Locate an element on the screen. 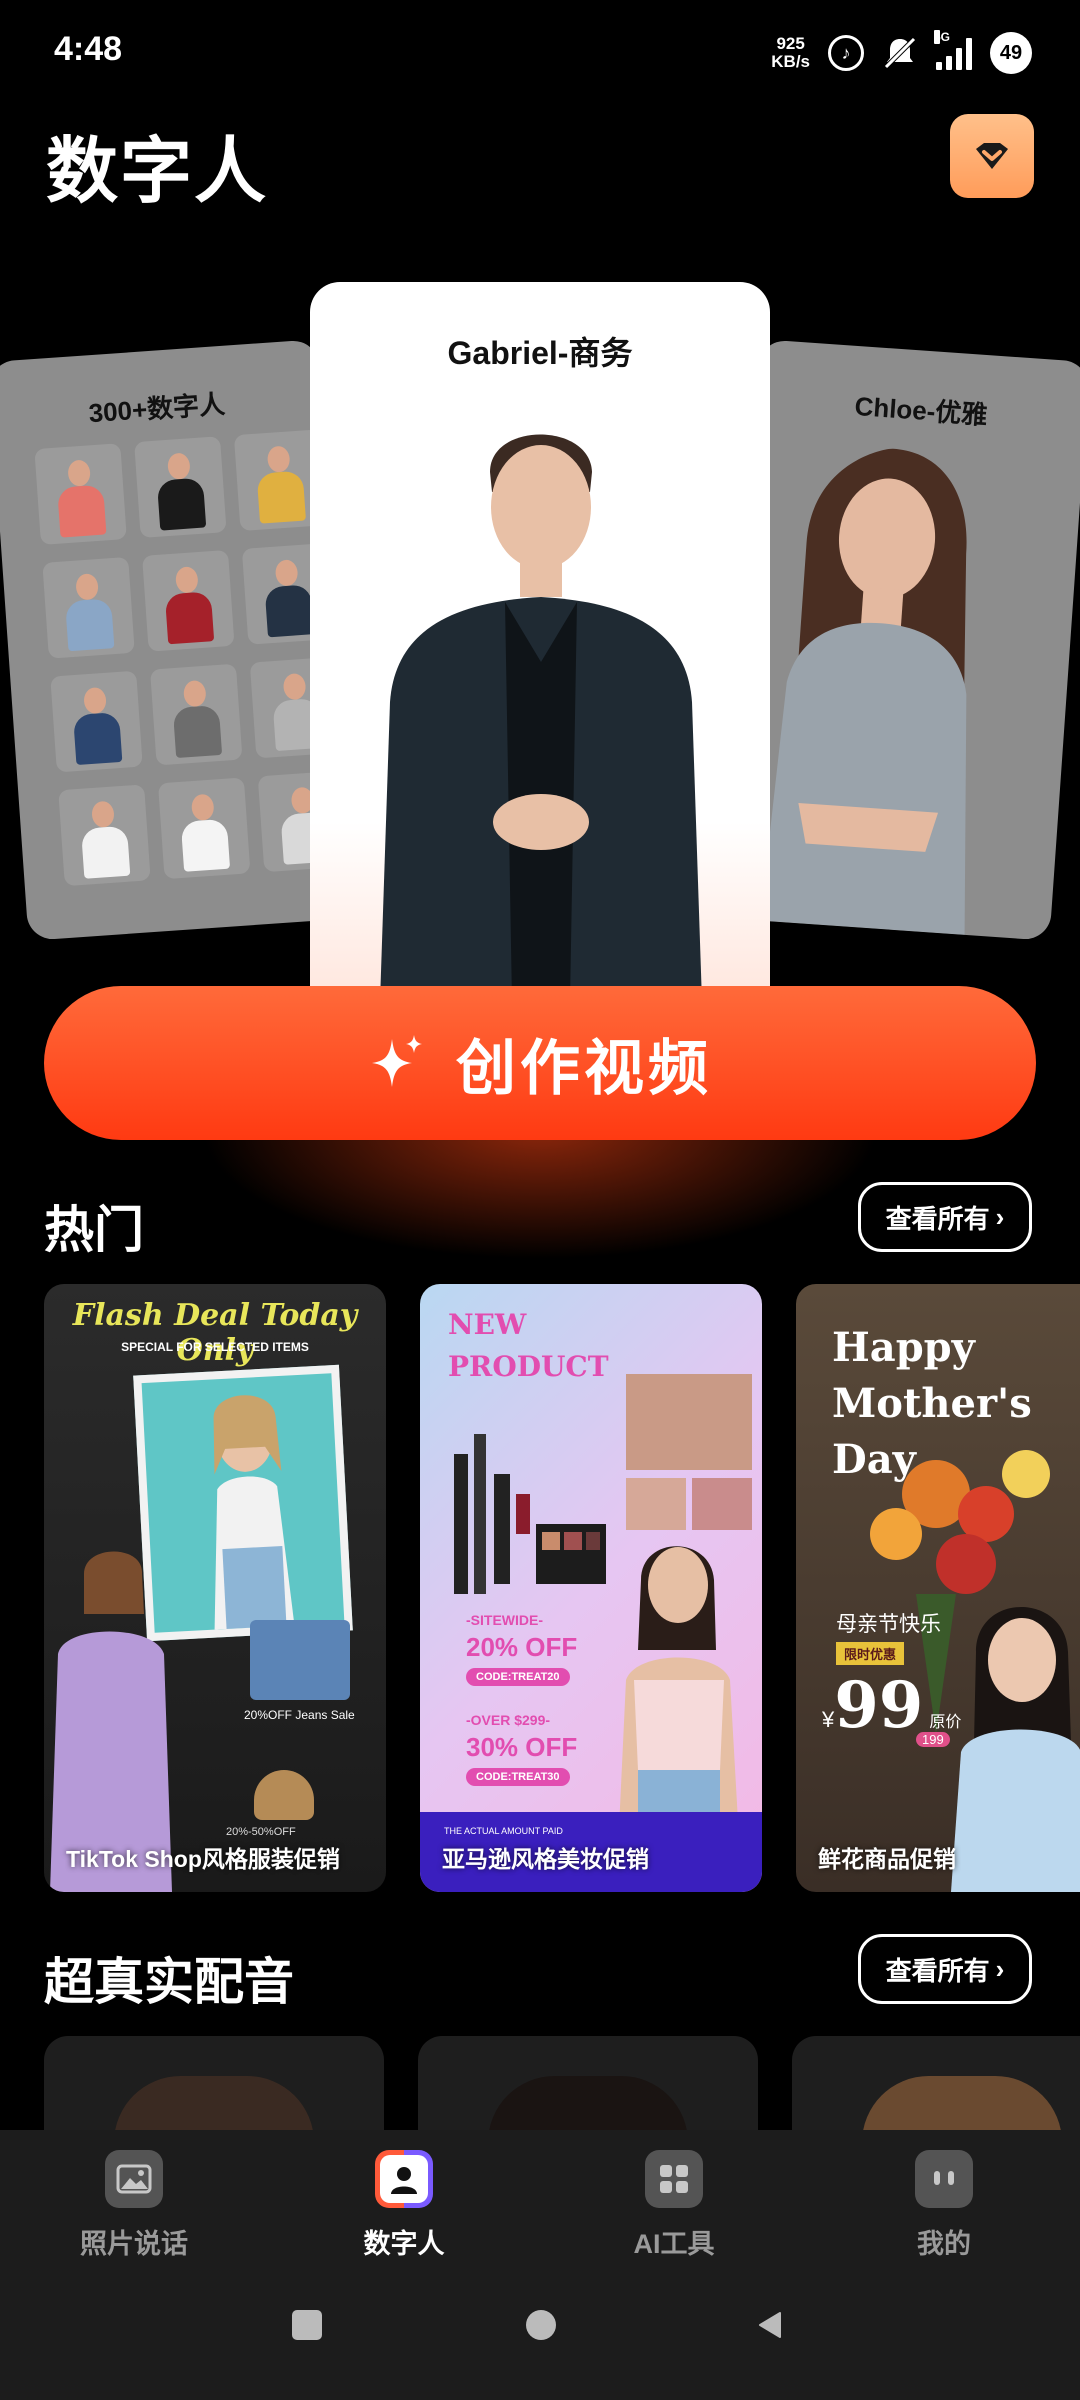 This screenshot has height=2400, width=1080. template-footer-note: THE ACTUAL AMOUNT PAID is located at coordinates (503, 1831).